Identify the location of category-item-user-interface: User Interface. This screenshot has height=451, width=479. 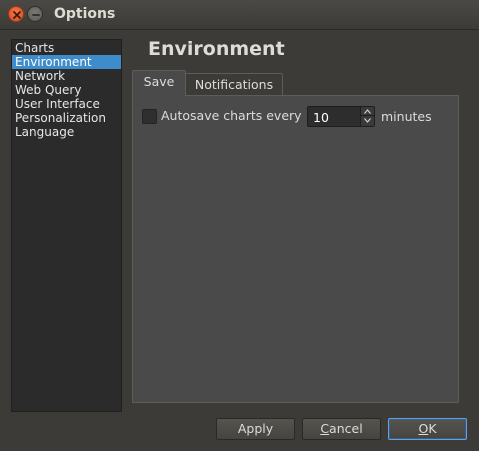
(66, 104).